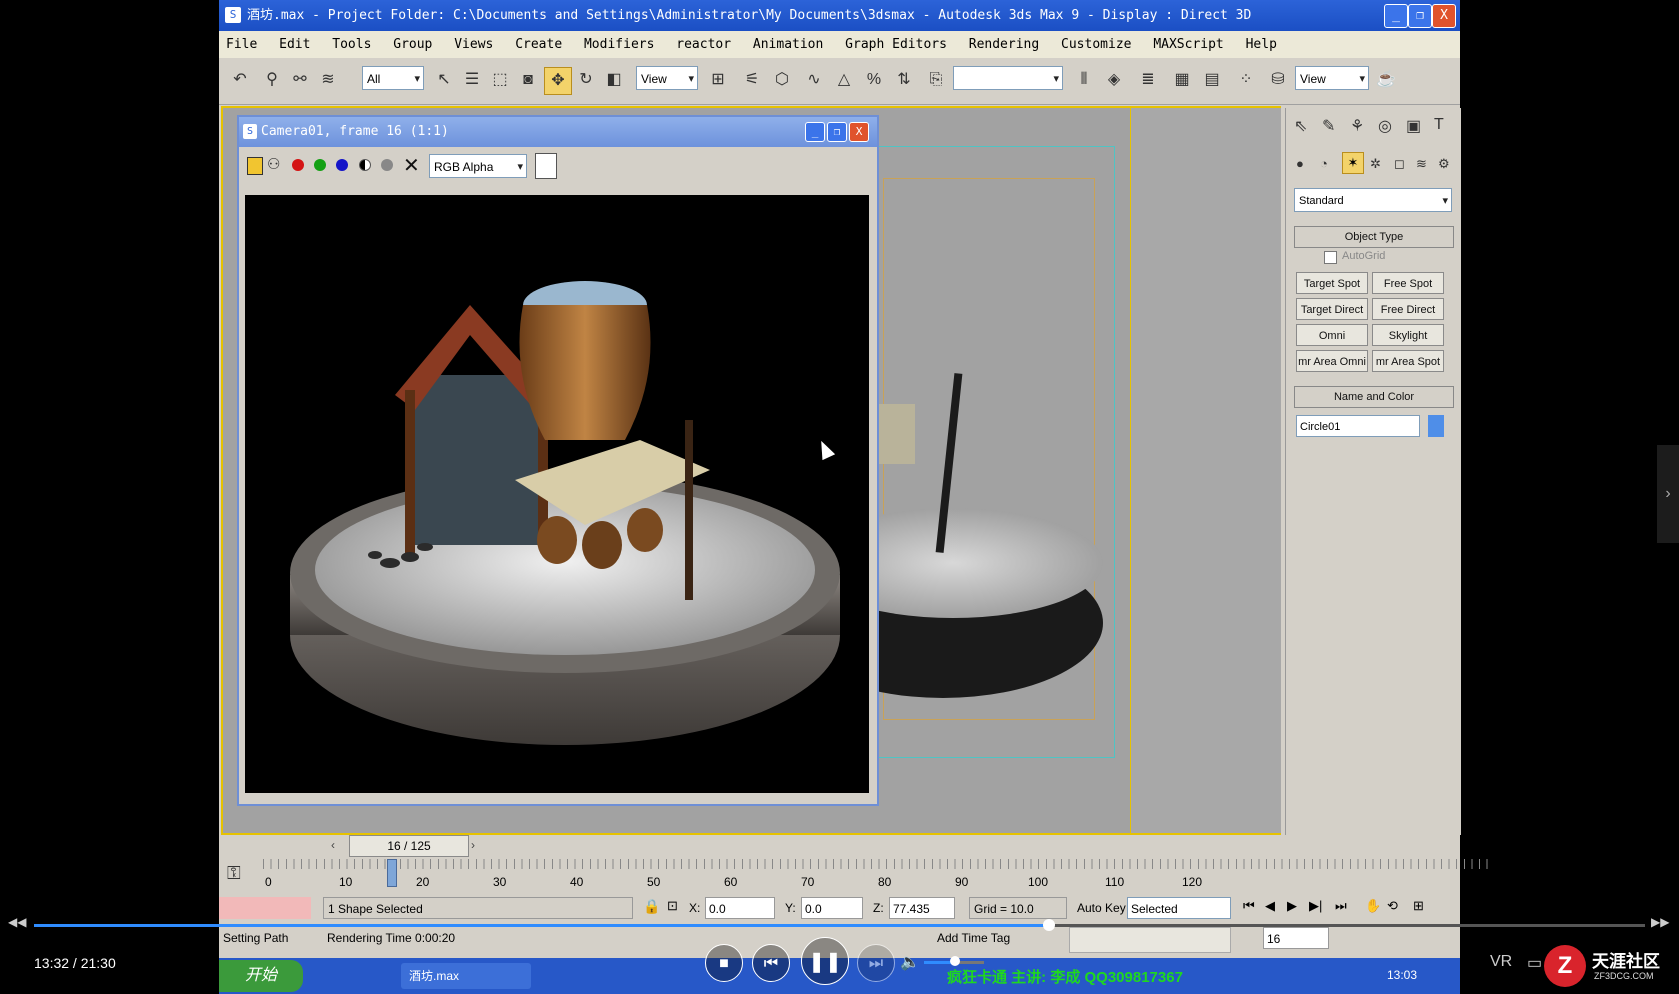 The image size is (1679, 994). I want to click on align-icon: ◈, so click(1114, 80).